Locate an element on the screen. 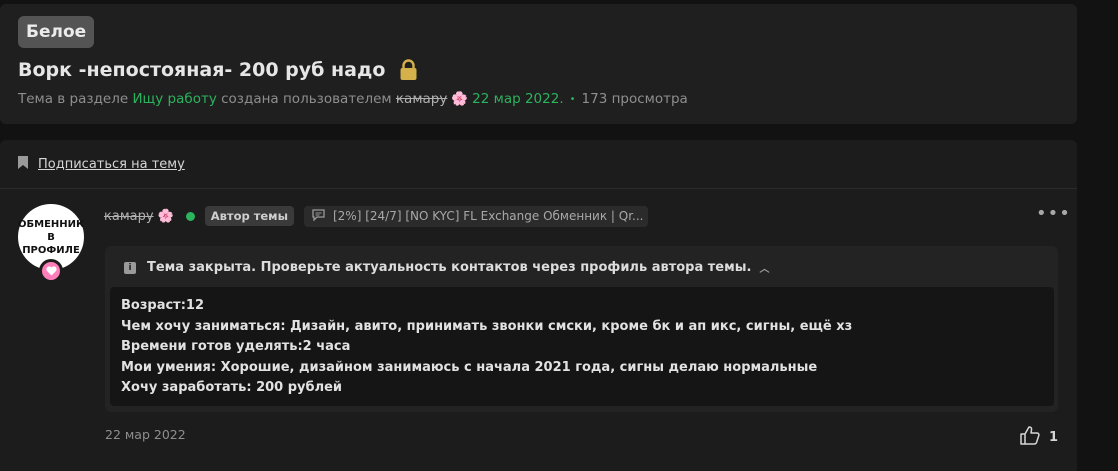  section-link: Ищу работу is located at coordinates (174, 99).